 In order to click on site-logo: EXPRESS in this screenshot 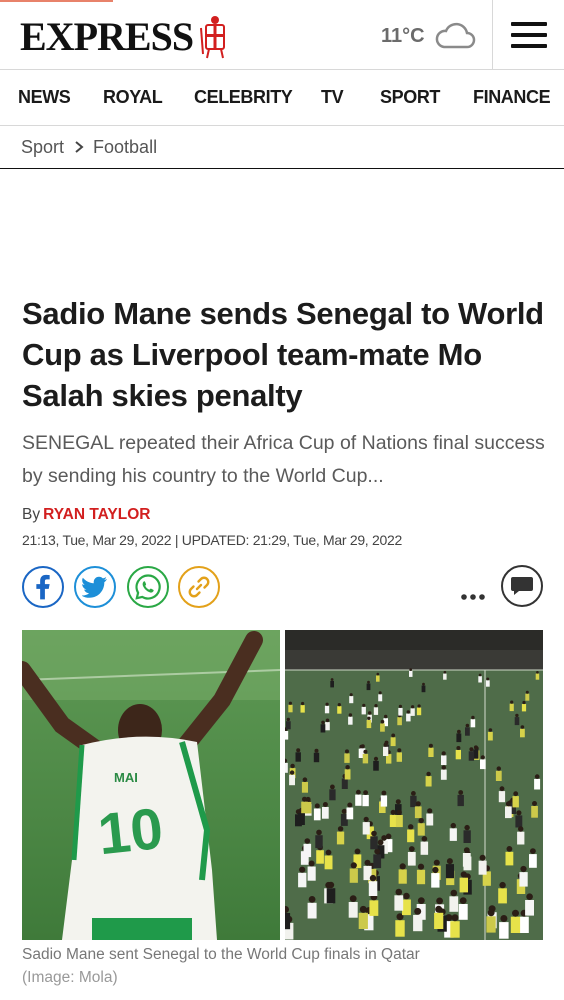, I will do `click(125, 37)`.